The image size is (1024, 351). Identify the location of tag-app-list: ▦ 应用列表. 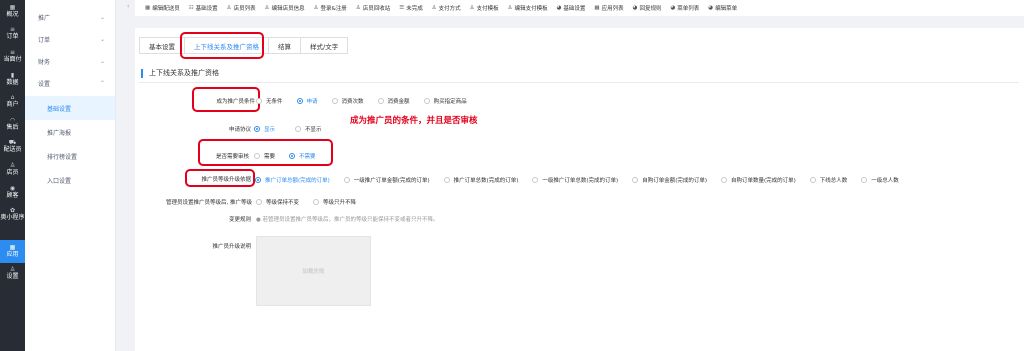
(608, 8).